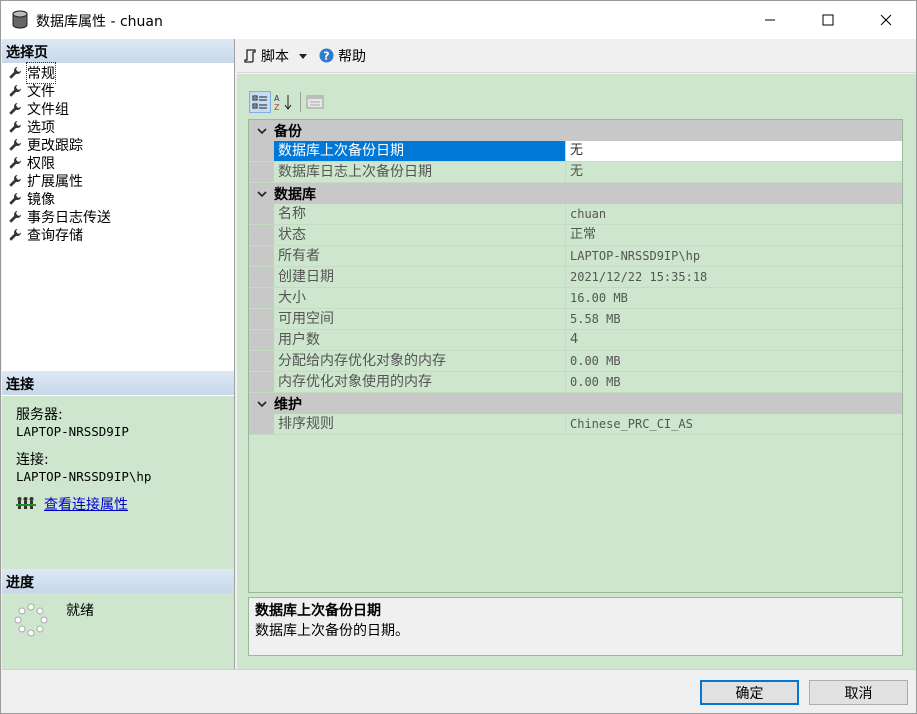 The image size is (917, 714). I want to click on page-item-label: 查询存储, so click(55, 236).